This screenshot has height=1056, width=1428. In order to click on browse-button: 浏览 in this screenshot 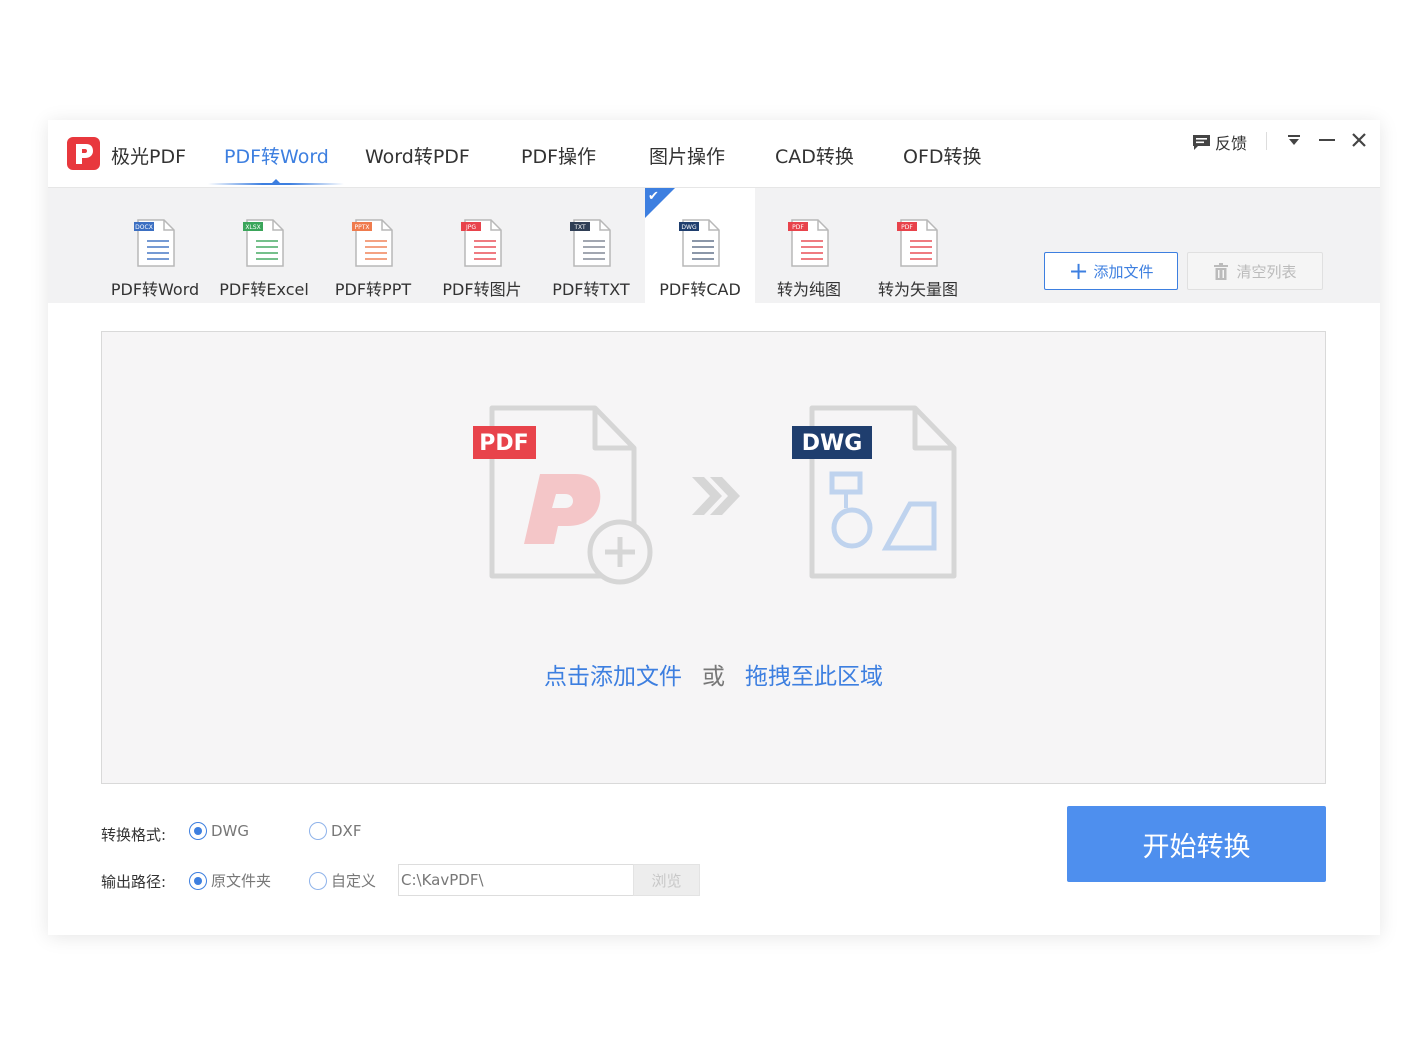, I will do `click(666, 880)`.